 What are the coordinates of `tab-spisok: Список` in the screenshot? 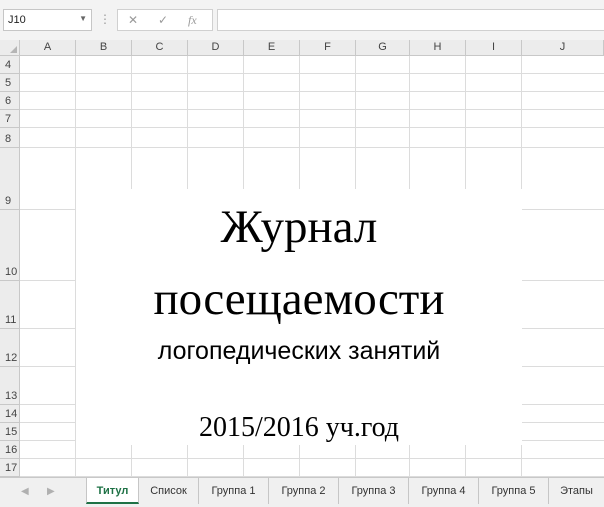 It's located at (169, 491).